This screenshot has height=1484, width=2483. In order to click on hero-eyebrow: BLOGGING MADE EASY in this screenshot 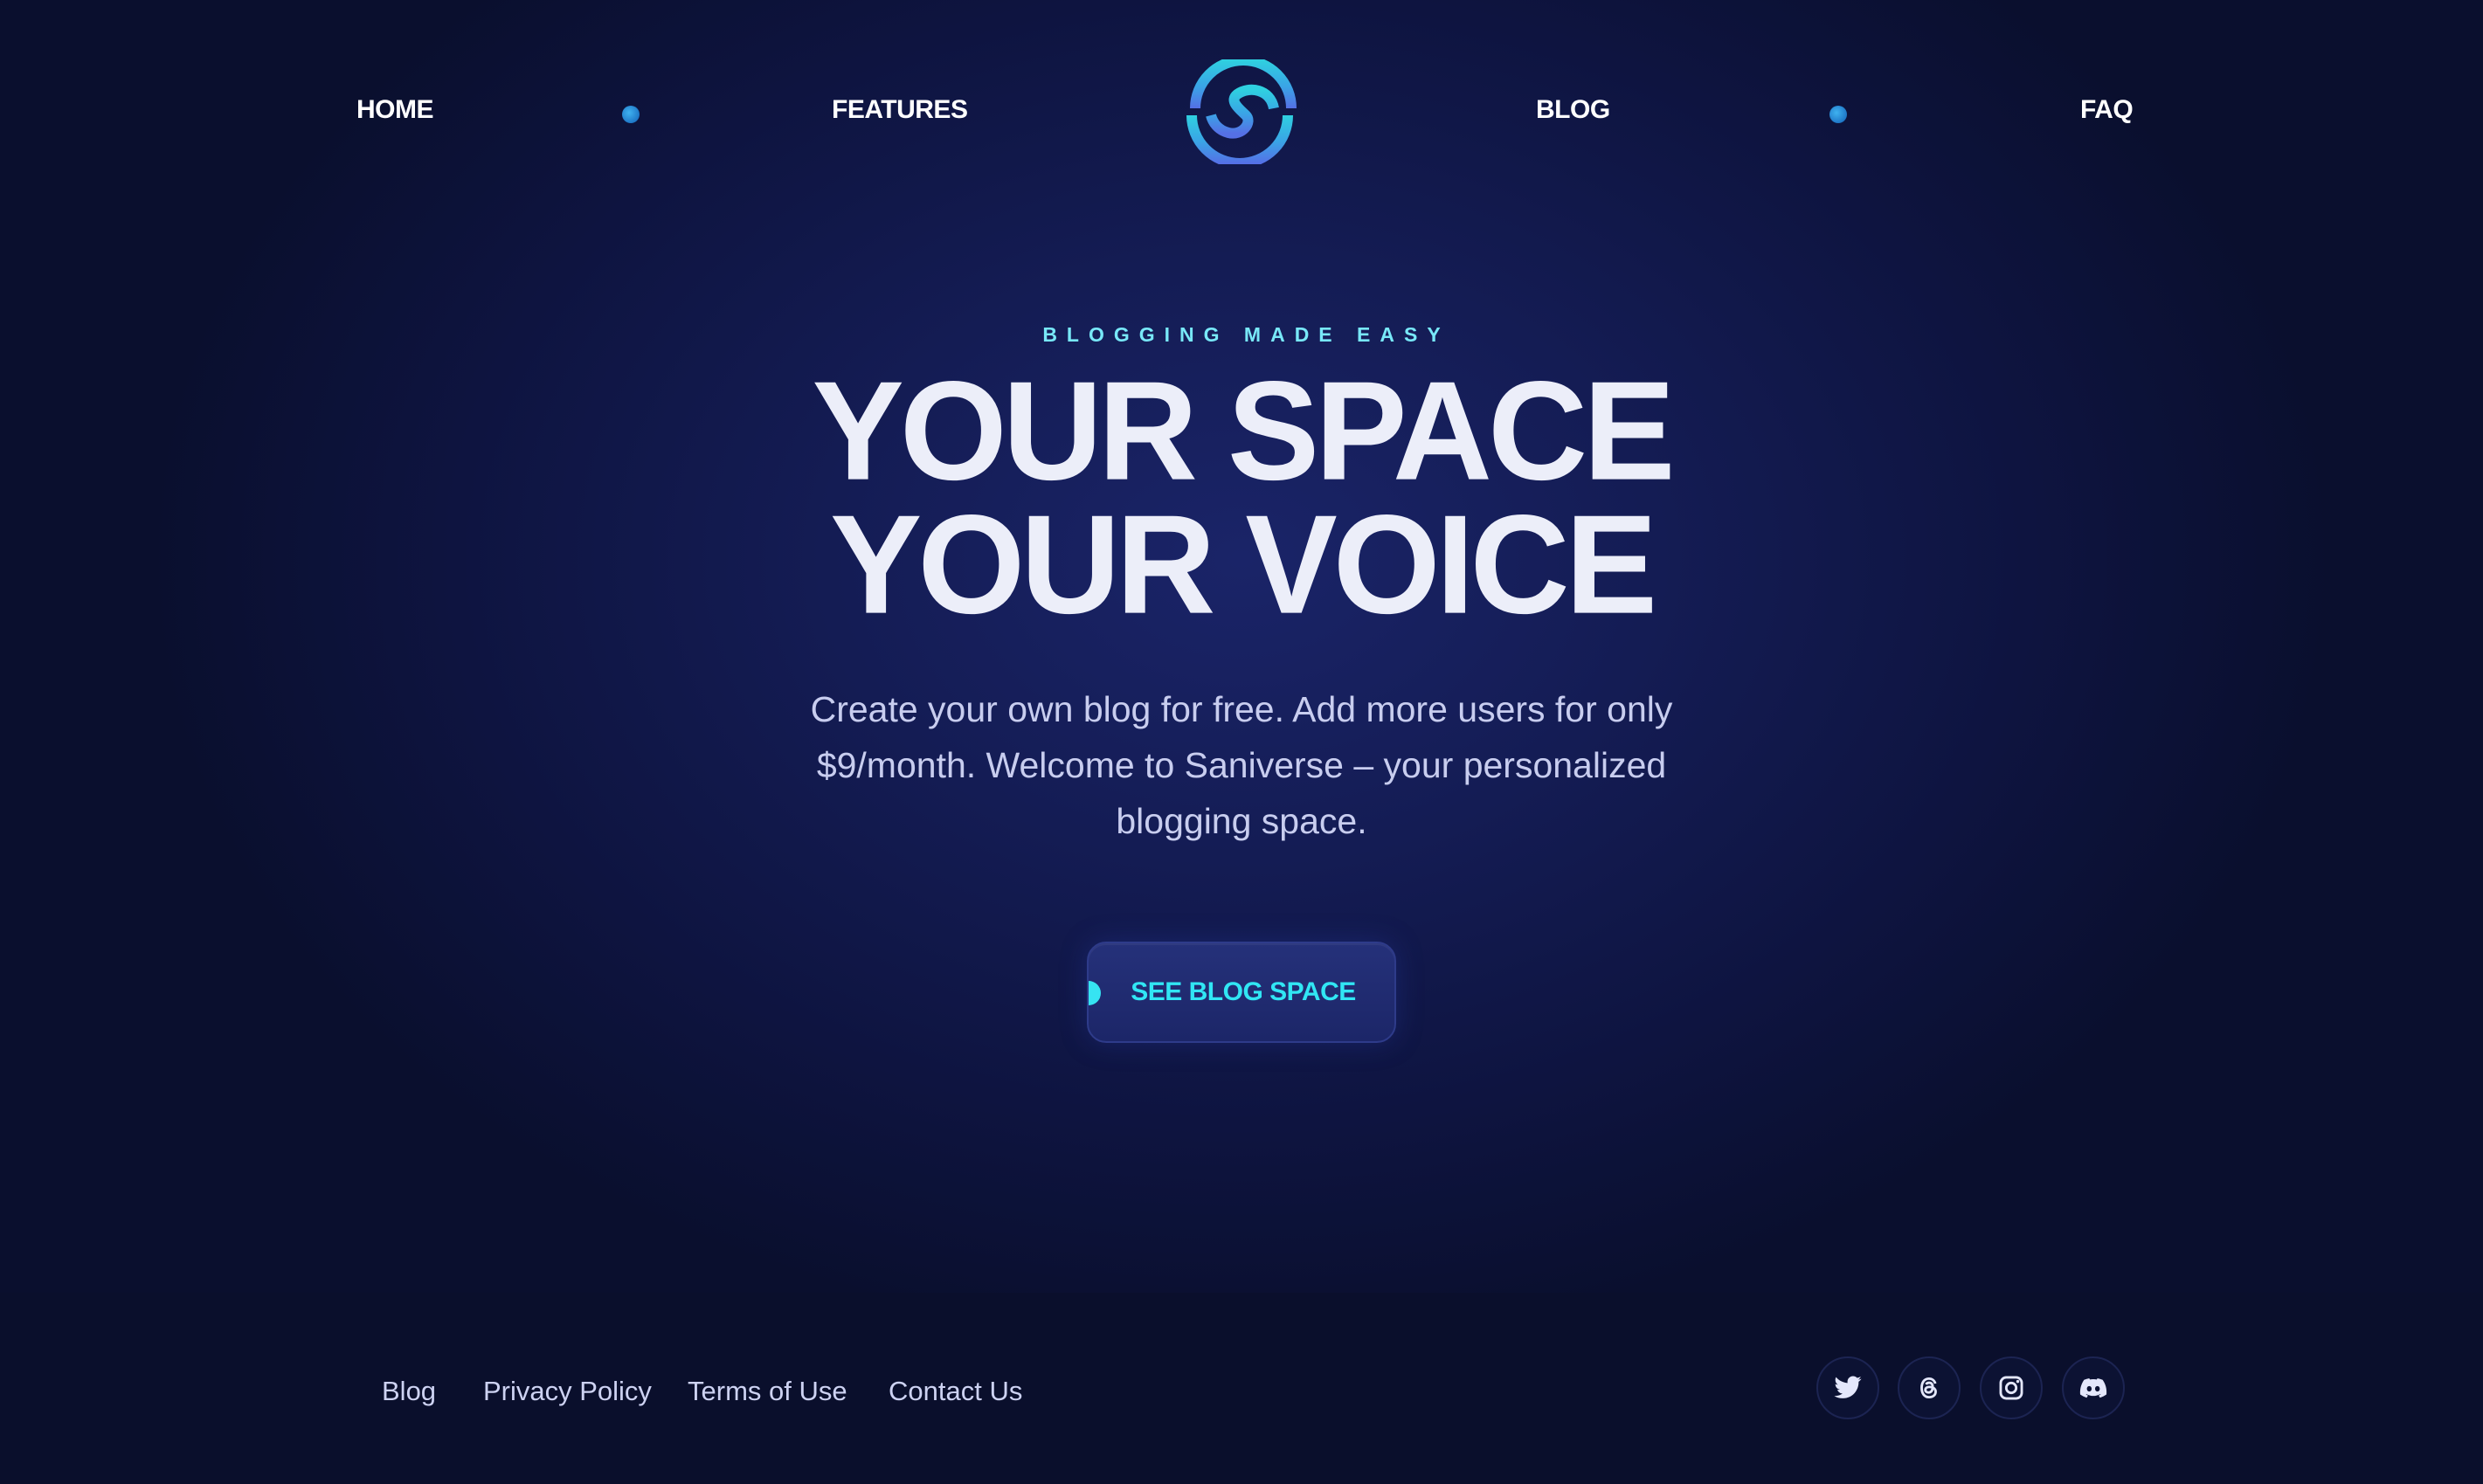, I will do `click(1246, 334)`.